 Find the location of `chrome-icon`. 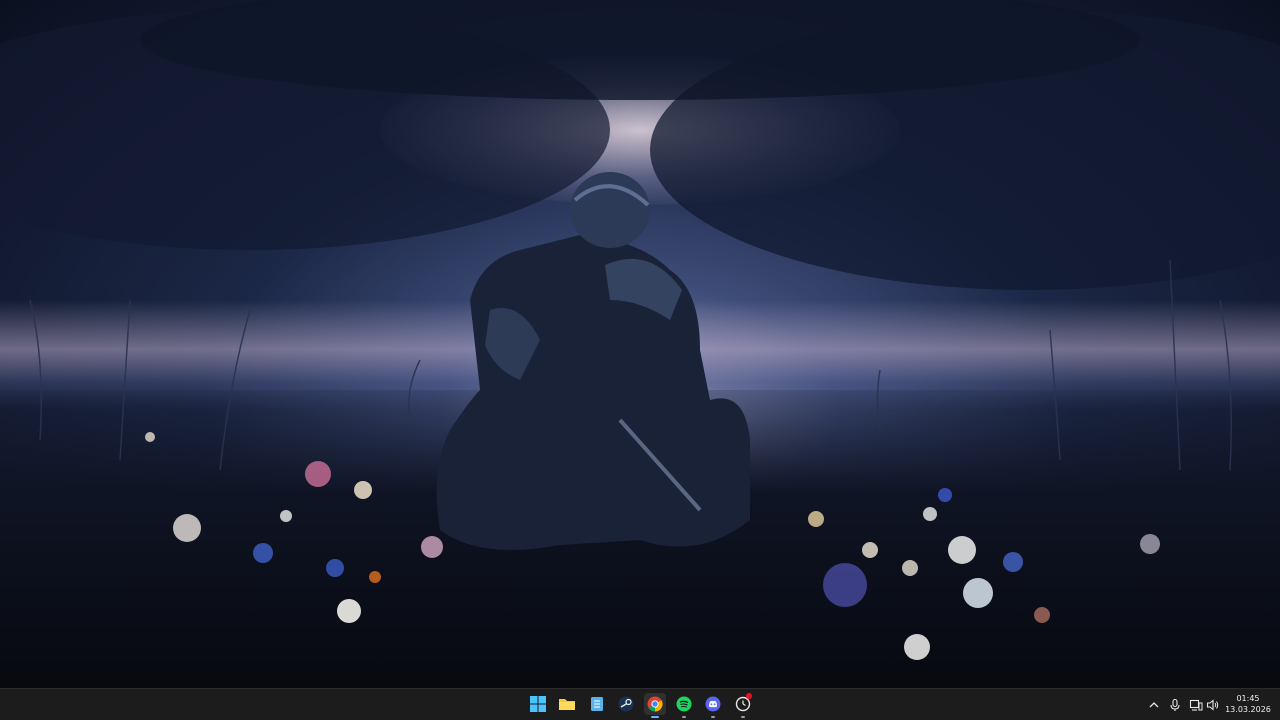

chrome-icon is located at coordinates (655, 704).